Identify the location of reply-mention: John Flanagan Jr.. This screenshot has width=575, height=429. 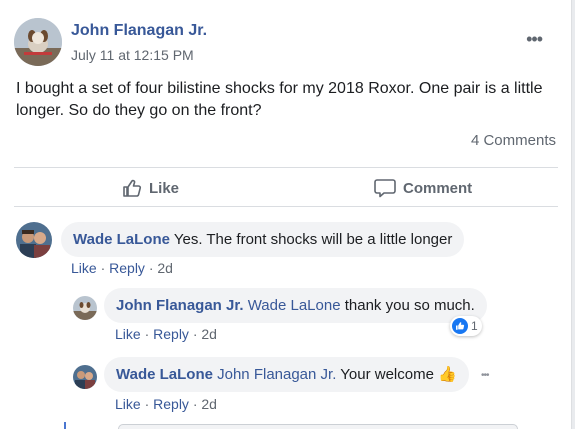
(276, 374).